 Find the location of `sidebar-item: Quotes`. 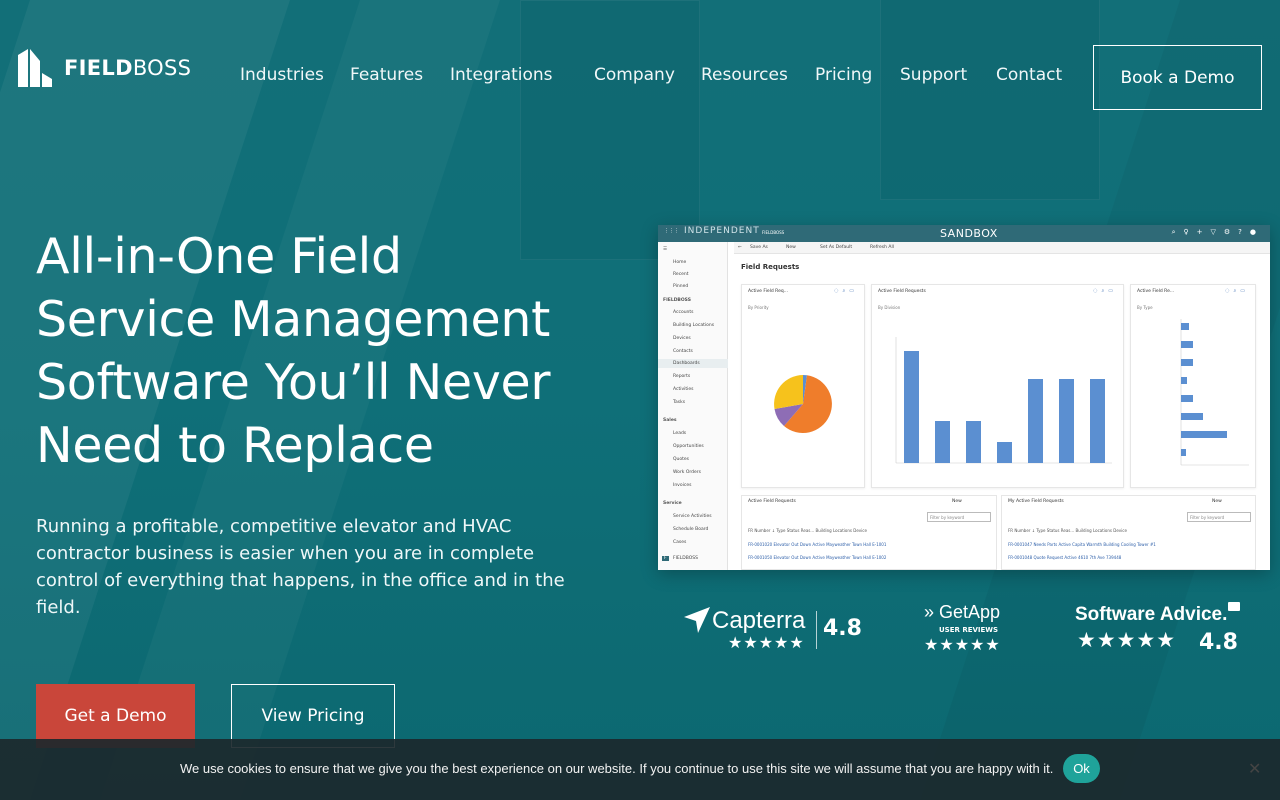

sidebar-item: Quotes is located at coordinates (681, 459).